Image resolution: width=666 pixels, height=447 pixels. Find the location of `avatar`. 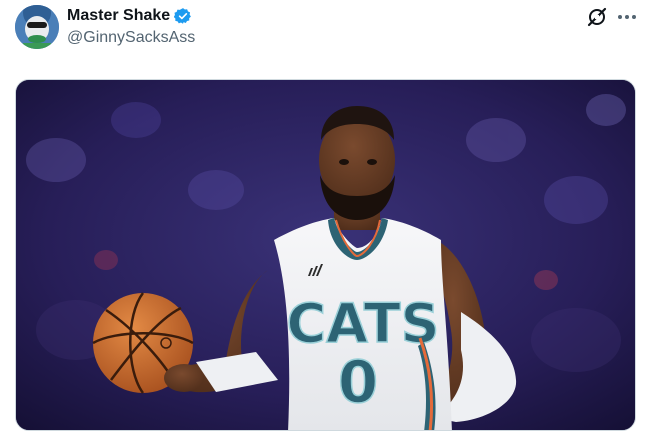

avatar is located at coordinates (37, 27).